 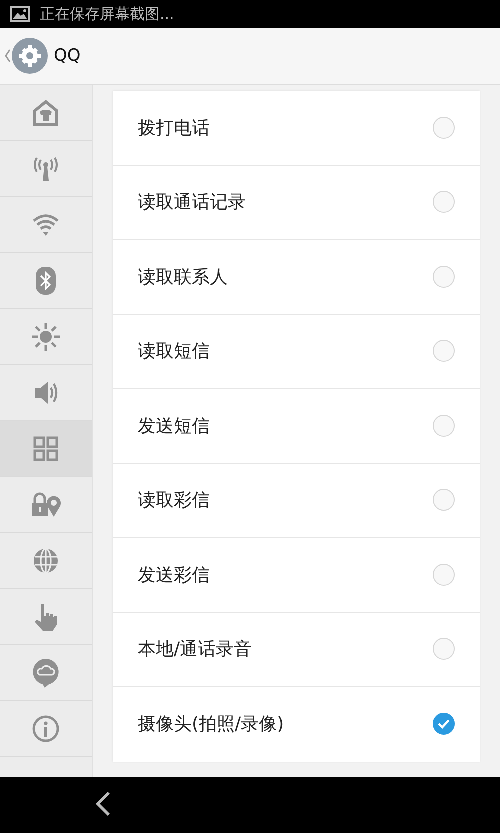 I want to click on permission-label: 发送彩信, so click(x=174, y=575).